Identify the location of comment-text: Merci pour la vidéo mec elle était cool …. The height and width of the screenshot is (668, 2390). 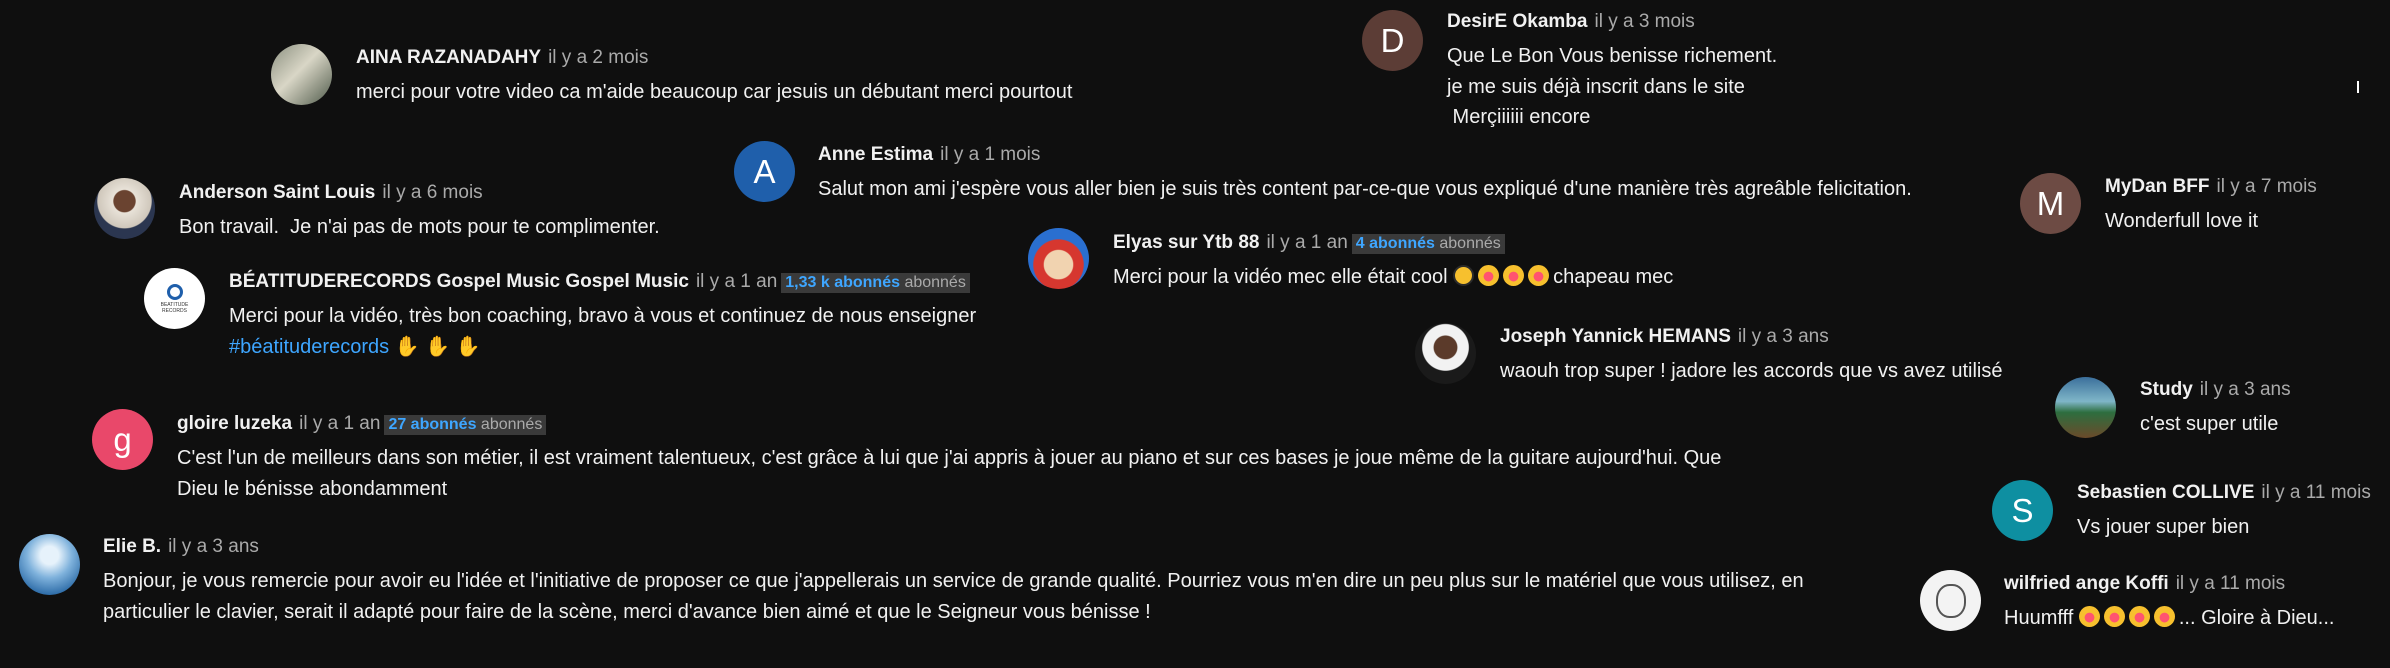
(1393, 277).